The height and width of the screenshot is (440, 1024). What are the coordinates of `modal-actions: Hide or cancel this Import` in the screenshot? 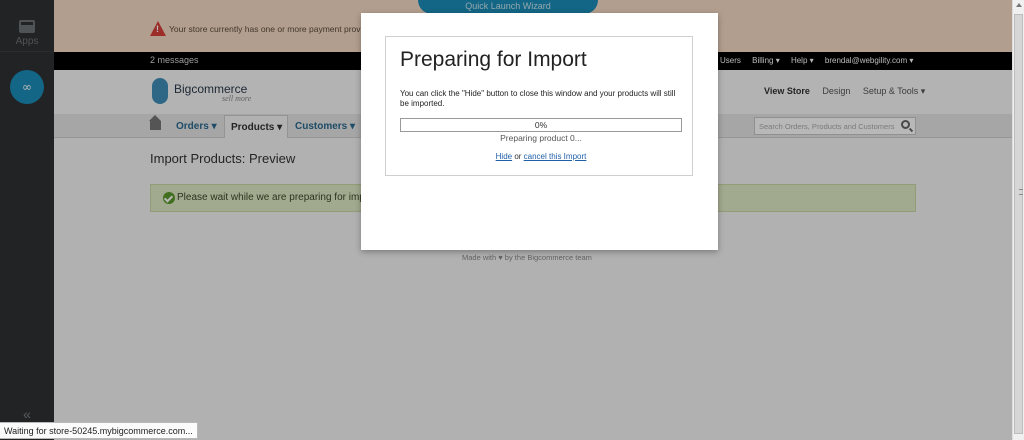 It's located at (541, 156).